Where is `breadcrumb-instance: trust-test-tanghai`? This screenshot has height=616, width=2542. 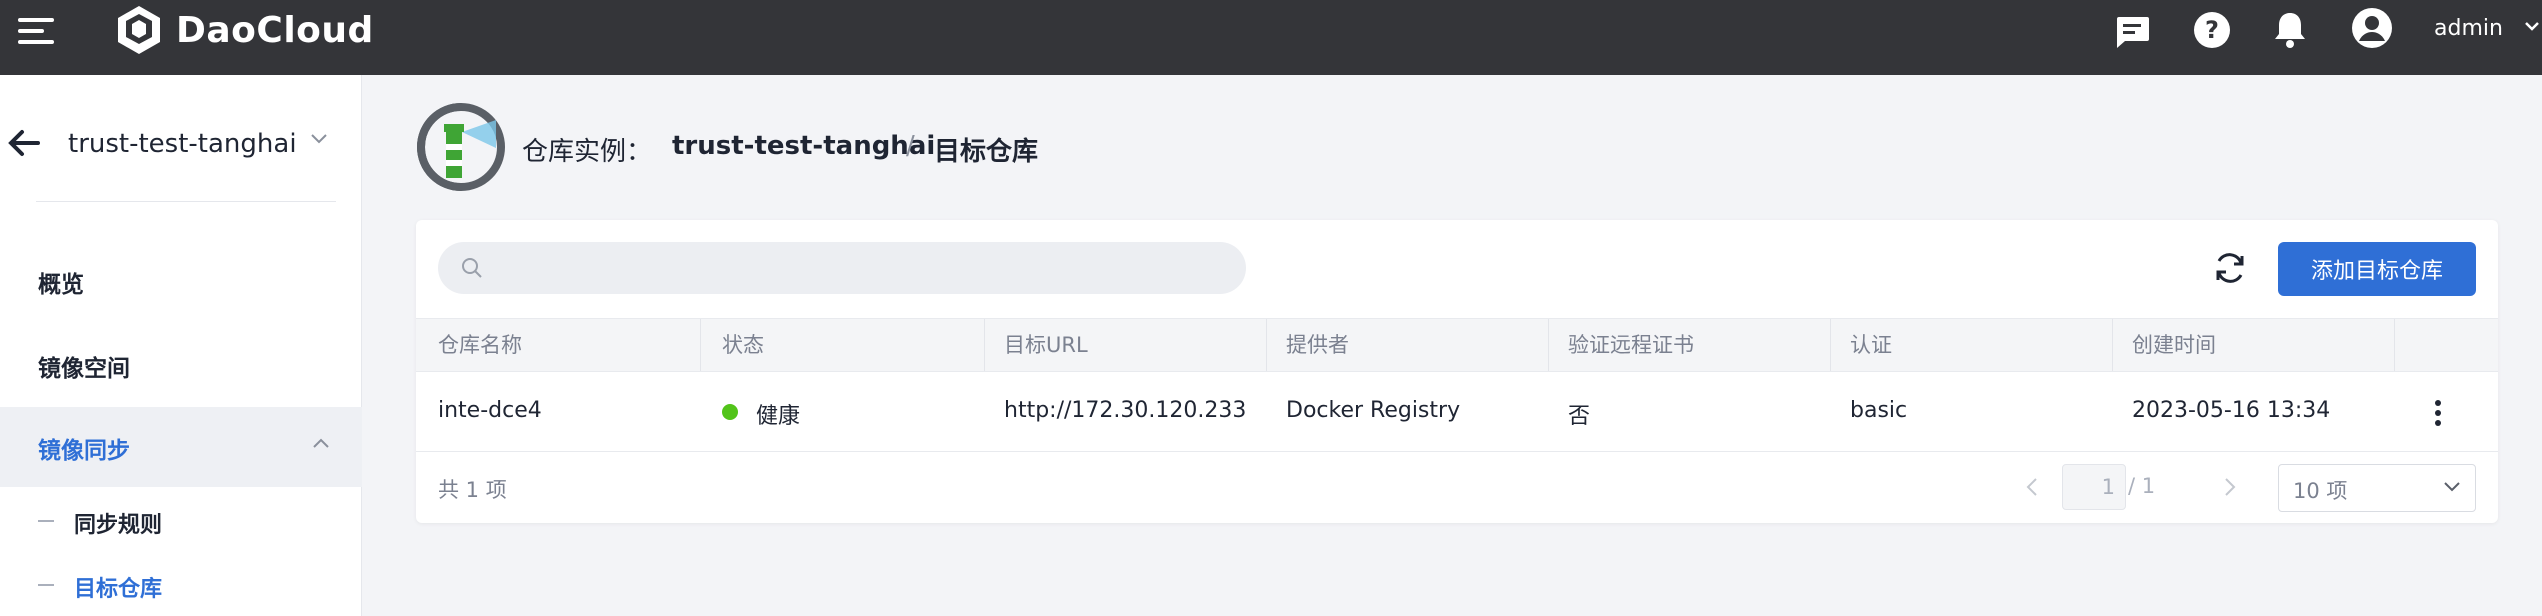
breadcrumb-instance: trust-test-tanghai is located at coordinates (803, 146).